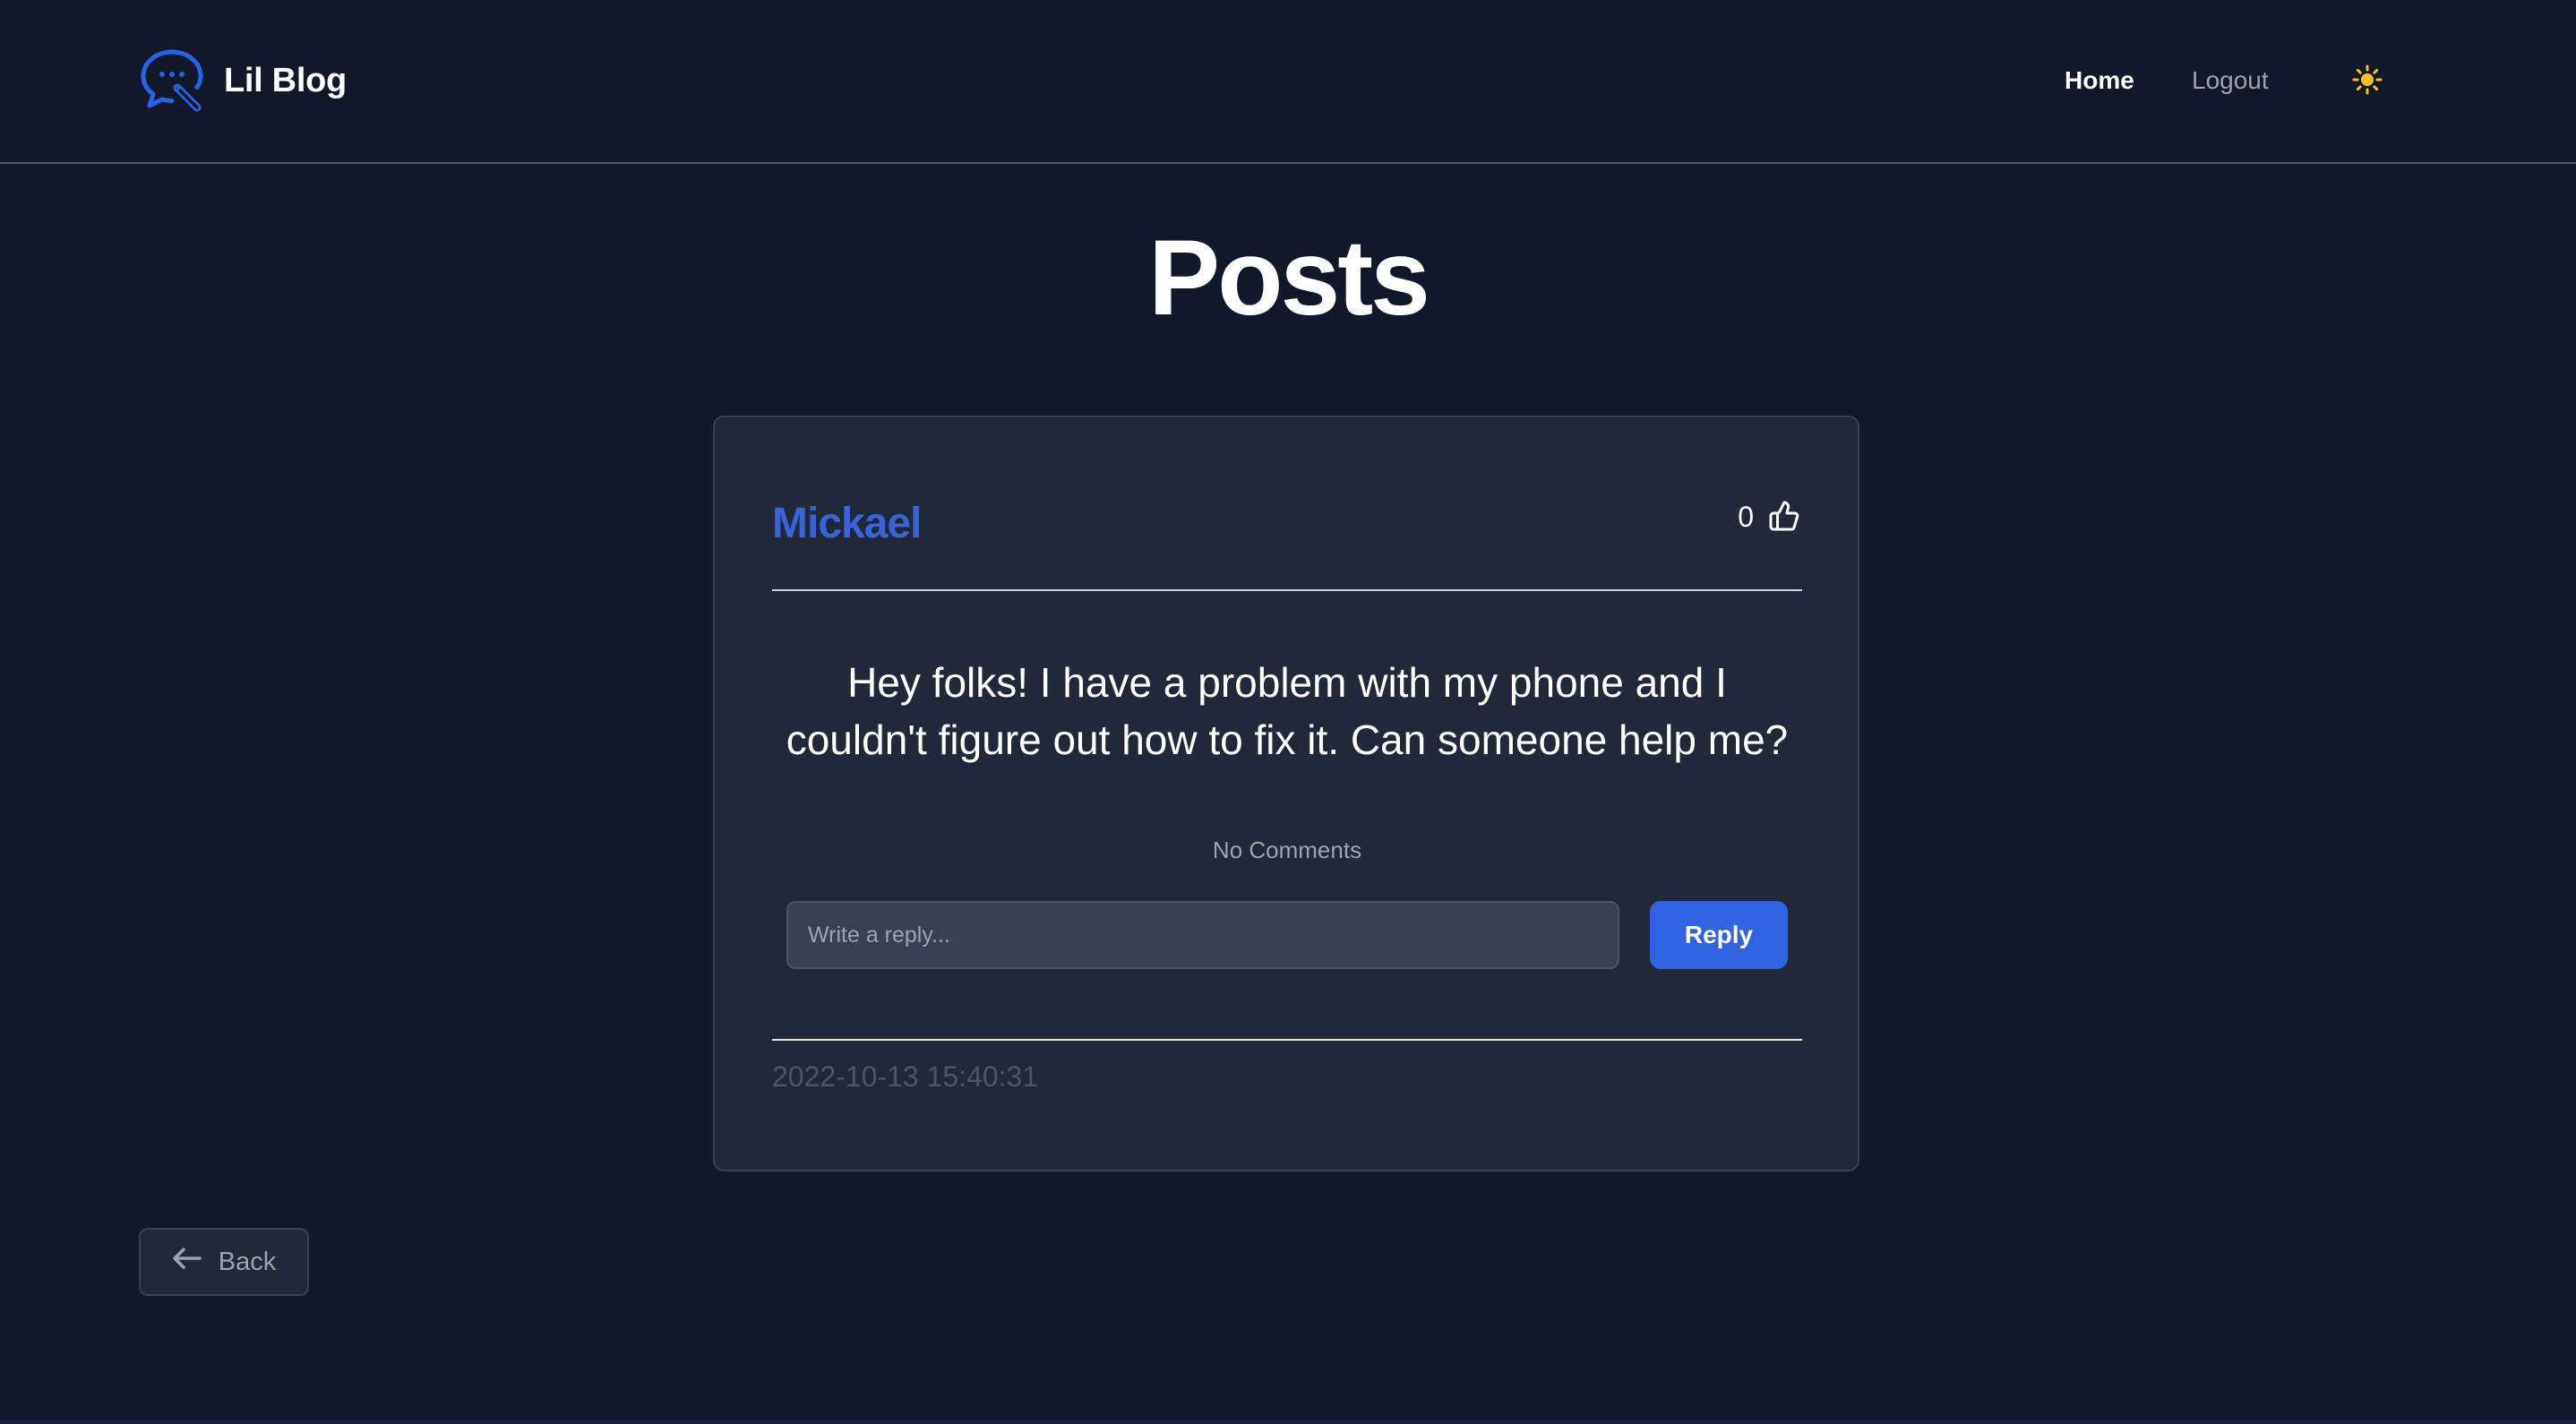 The height and width of the screenshot is (1424, 2576). I want to click on like-group: 0, so click(1770, 516).